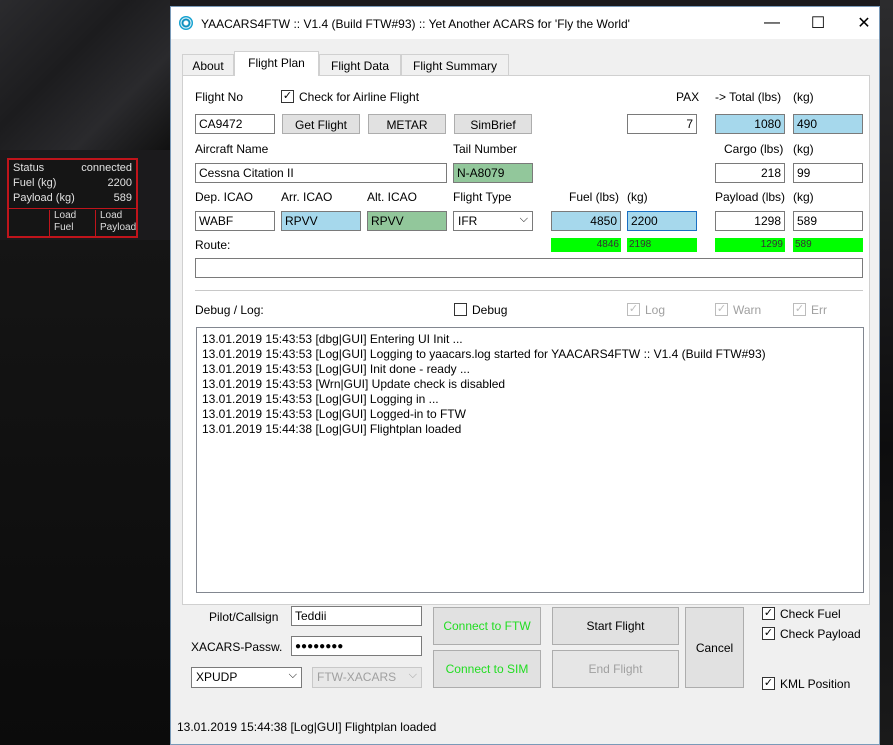 This screenshot has width=893, height=745. I want to click on route-label: Route:, so click(213, 245).